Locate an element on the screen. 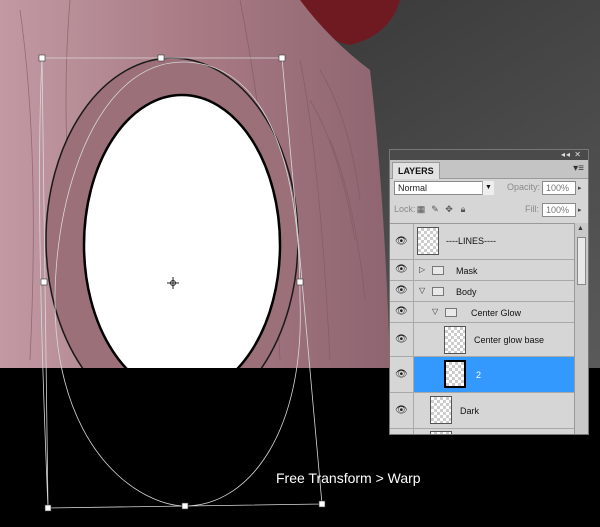 The image size is (600, 527). scroll-up-icon: ▲ is located at coordinates (580, 228).